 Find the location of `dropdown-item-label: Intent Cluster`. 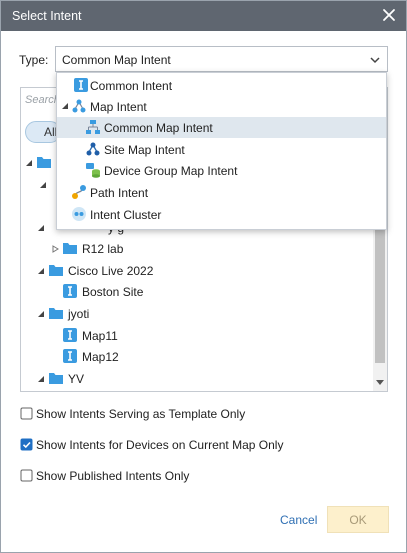

dropdown-item-label: Intent Cluster is located at coordinates (126, 215).